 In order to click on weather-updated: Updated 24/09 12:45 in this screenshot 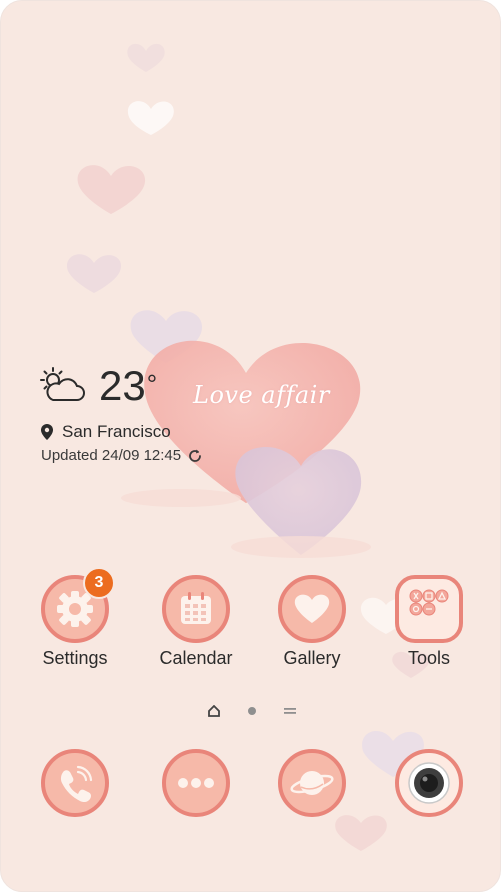, I will do `click(122, 455)`.